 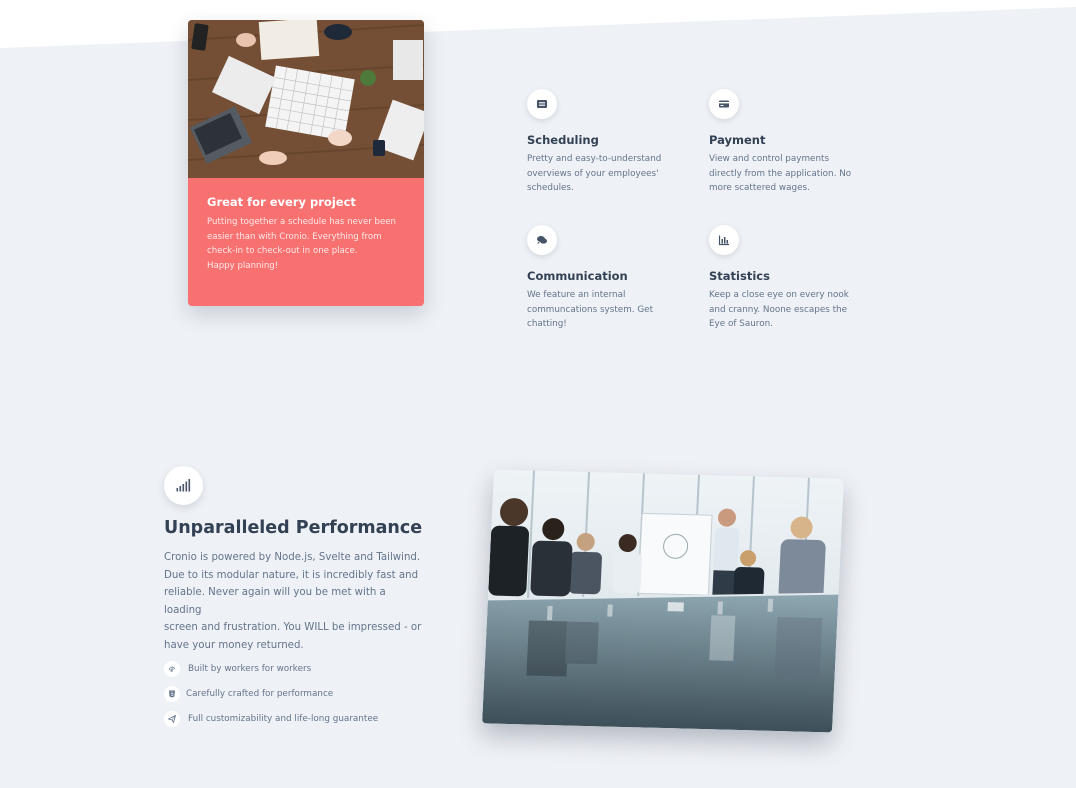 What do you see at coordinates (306, 99) in the screenshot?
I see `office-desk-photo` at bounding box center [306, 99].